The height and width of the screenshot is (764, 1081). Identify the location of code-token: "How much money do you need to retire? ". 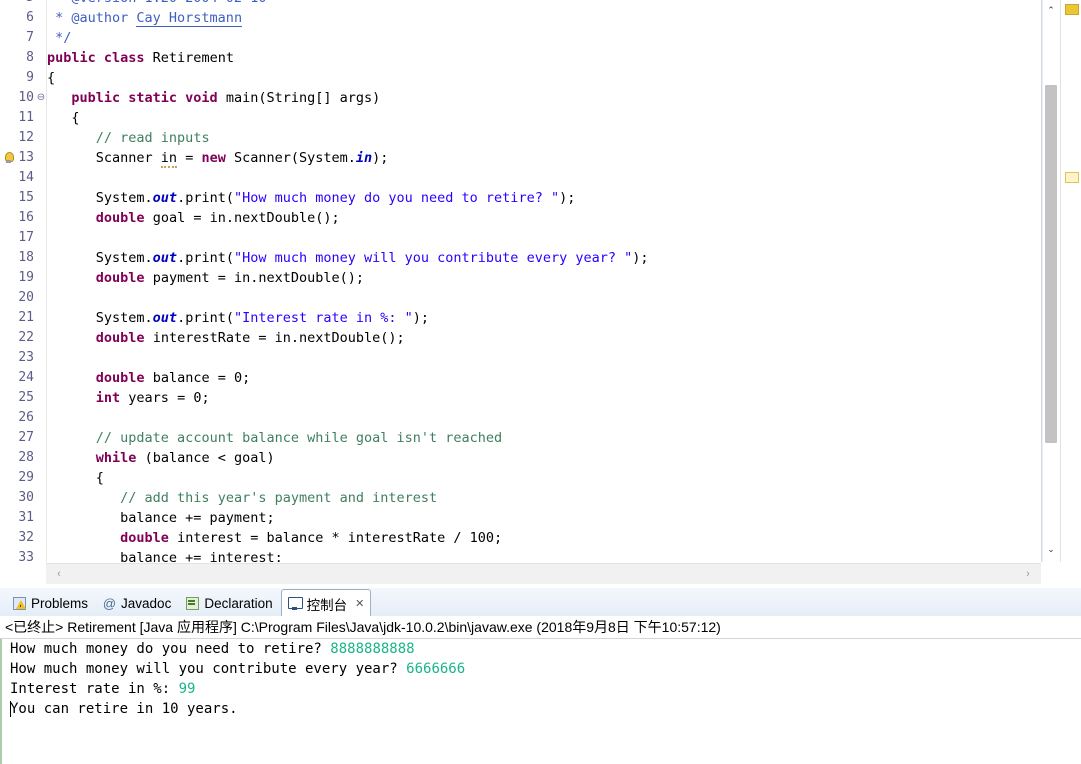
(396, 198).